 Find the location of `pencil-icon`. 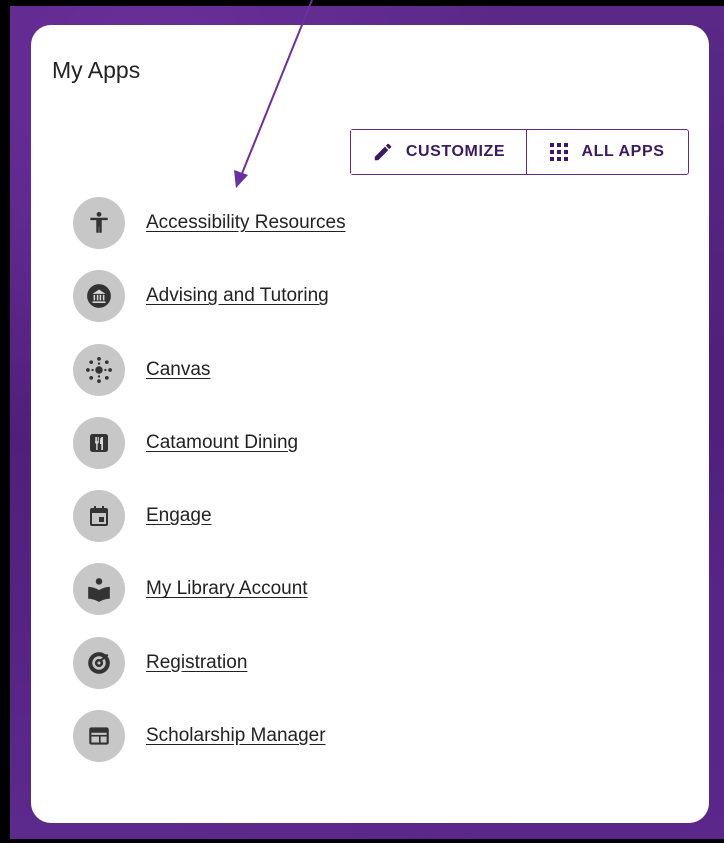

pencil-icon is located at coordinates (383, 152).